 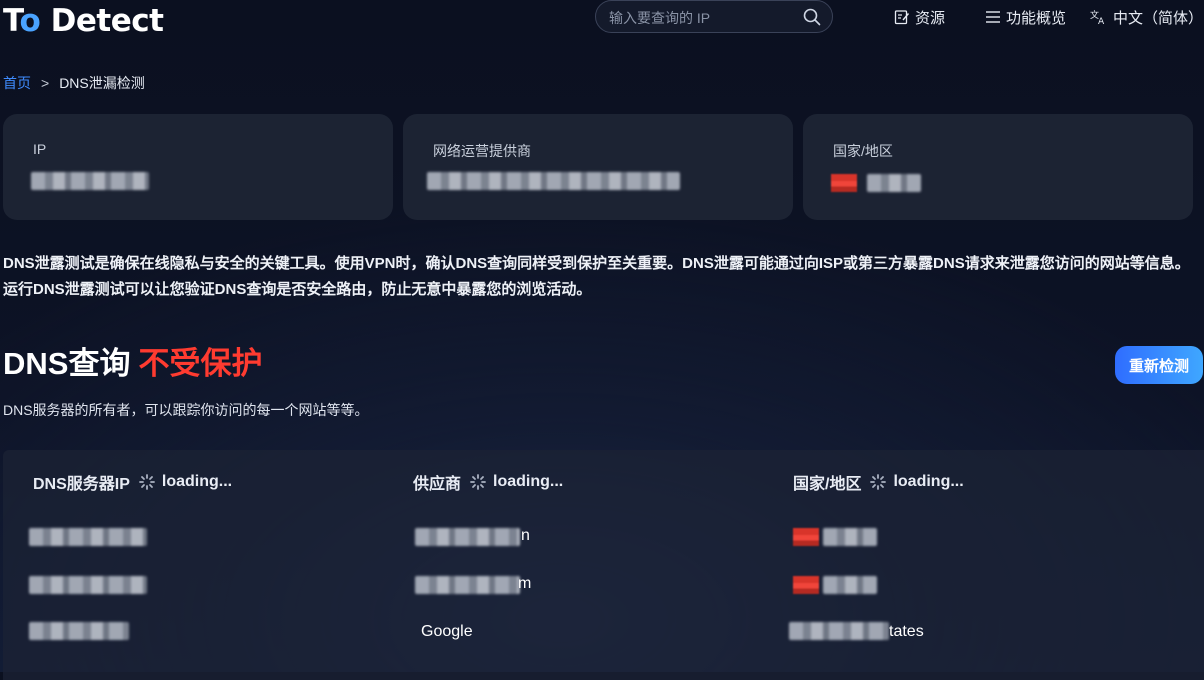 I want to click on search-icon, so click(x=812, y=17).